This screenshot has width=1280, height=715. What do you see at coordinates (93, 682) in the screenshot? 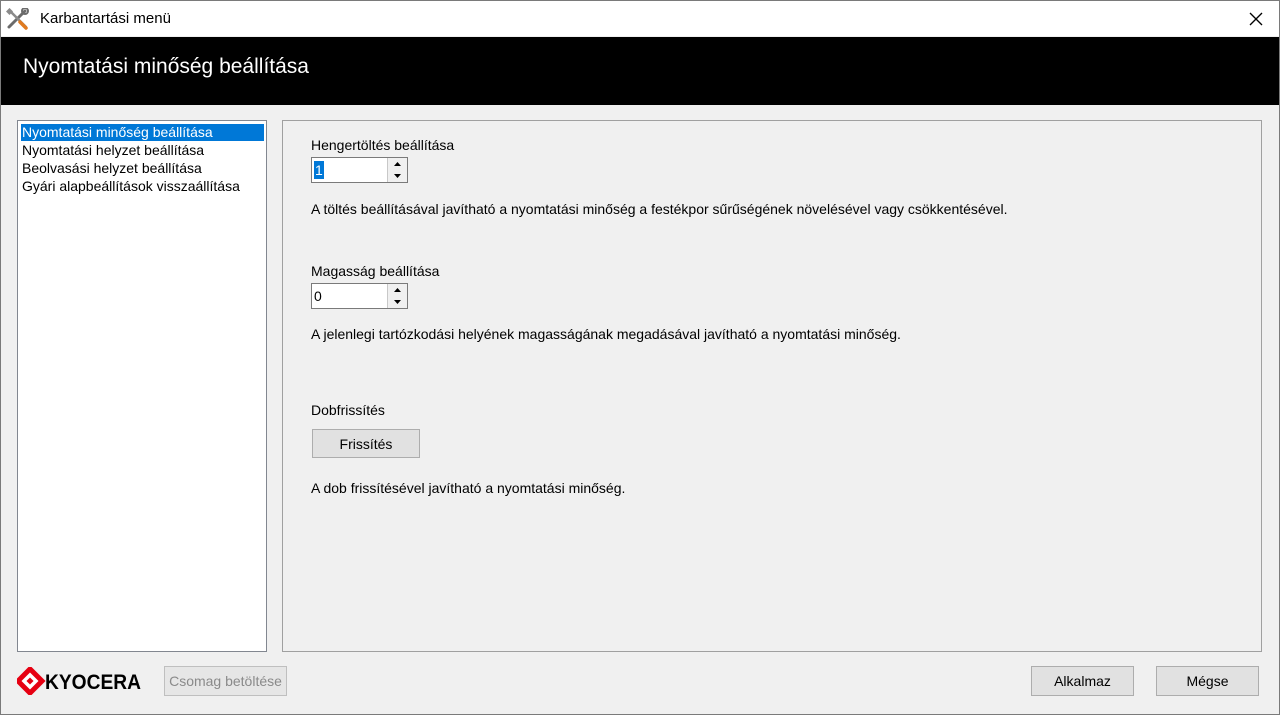
I see `logo-text: KYOCERA` at bounding box center [93, 682].